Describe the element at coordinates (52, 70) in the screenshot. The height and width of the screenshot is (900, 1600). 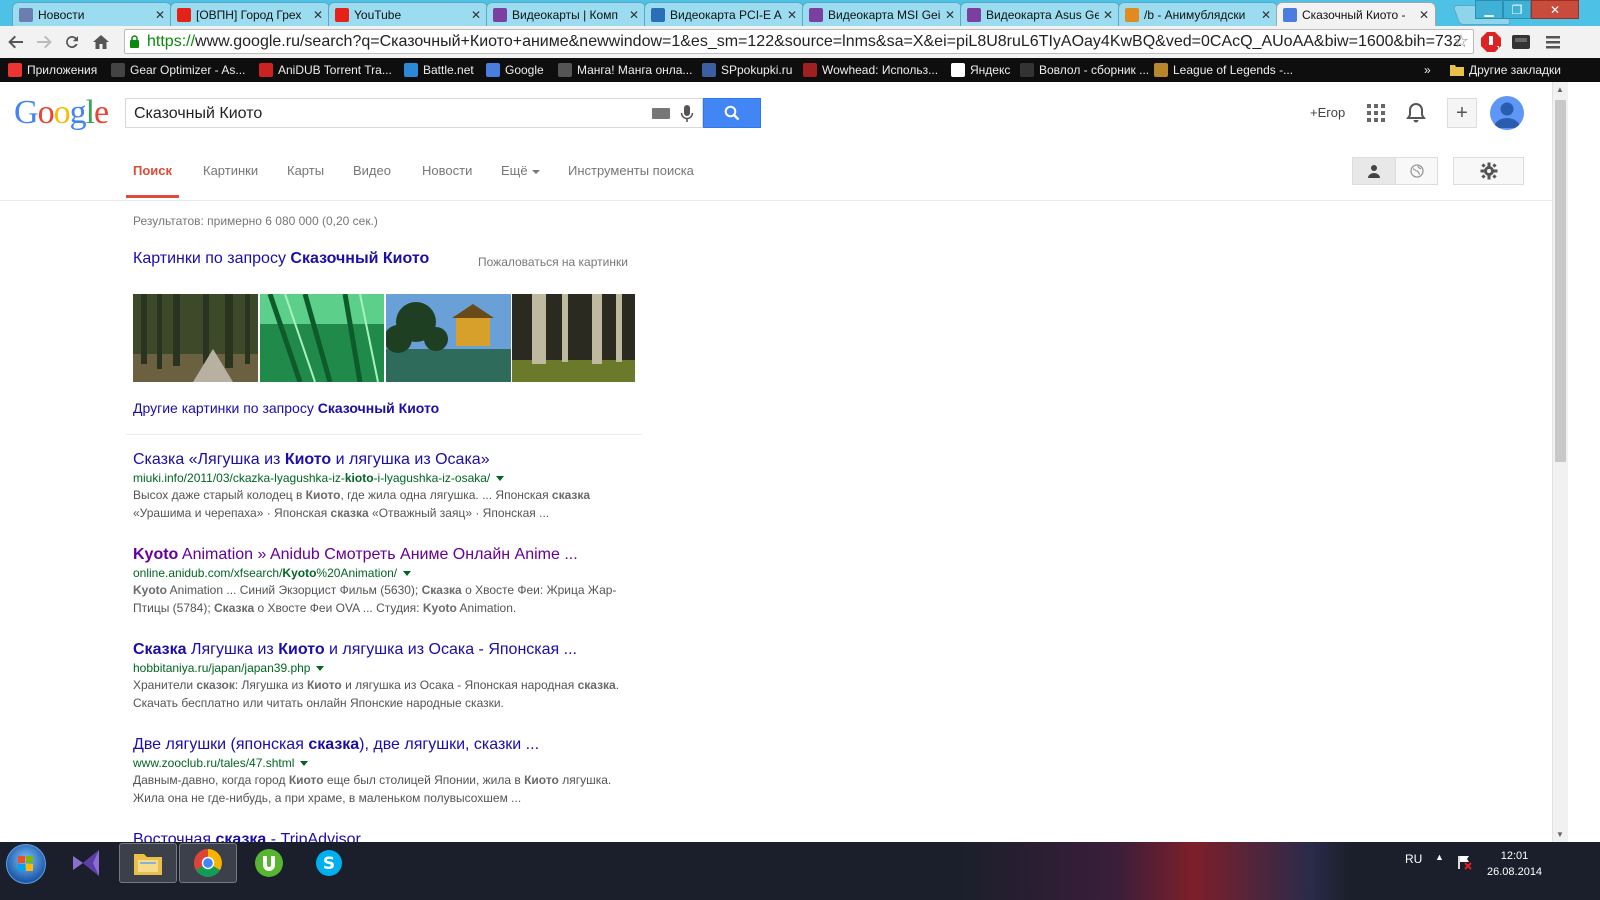
I see `bookmark-item: Приложения` at that location.